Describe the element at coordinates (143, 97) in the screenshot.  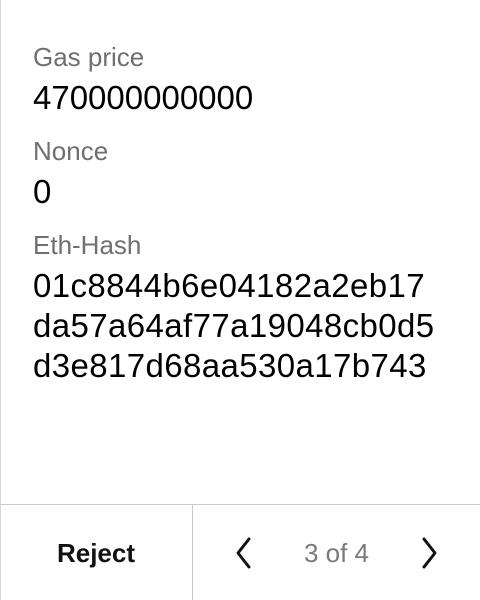
I see `gas-price-value: 470000000000` at that location.